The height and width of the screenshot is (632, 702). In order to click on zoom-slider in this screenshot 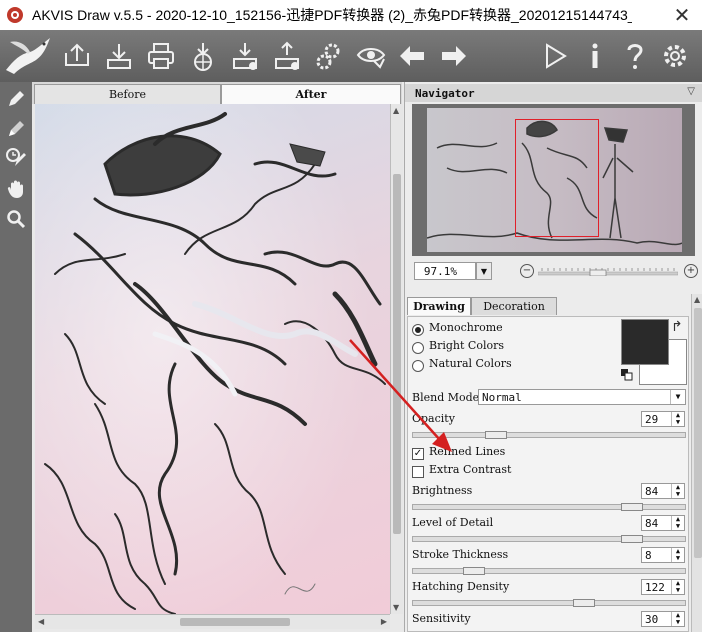, I will do `click(608, 271)`.